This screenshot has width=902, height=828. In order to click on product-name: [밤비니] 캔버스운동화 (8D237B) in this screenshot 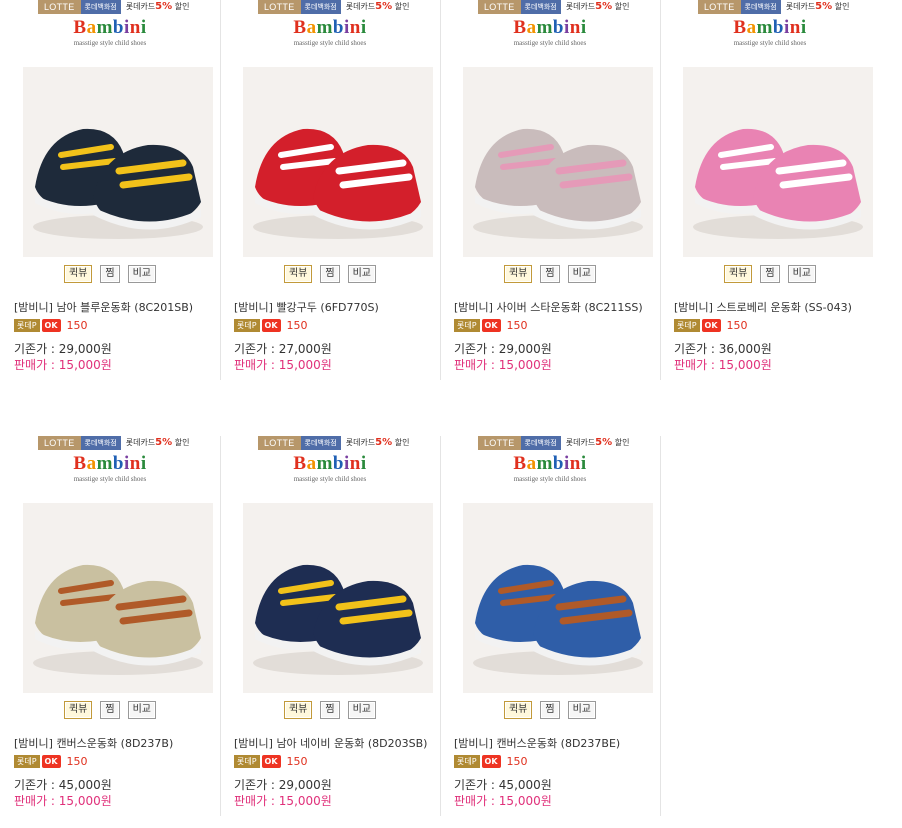, I will do `click(93, 743)`.